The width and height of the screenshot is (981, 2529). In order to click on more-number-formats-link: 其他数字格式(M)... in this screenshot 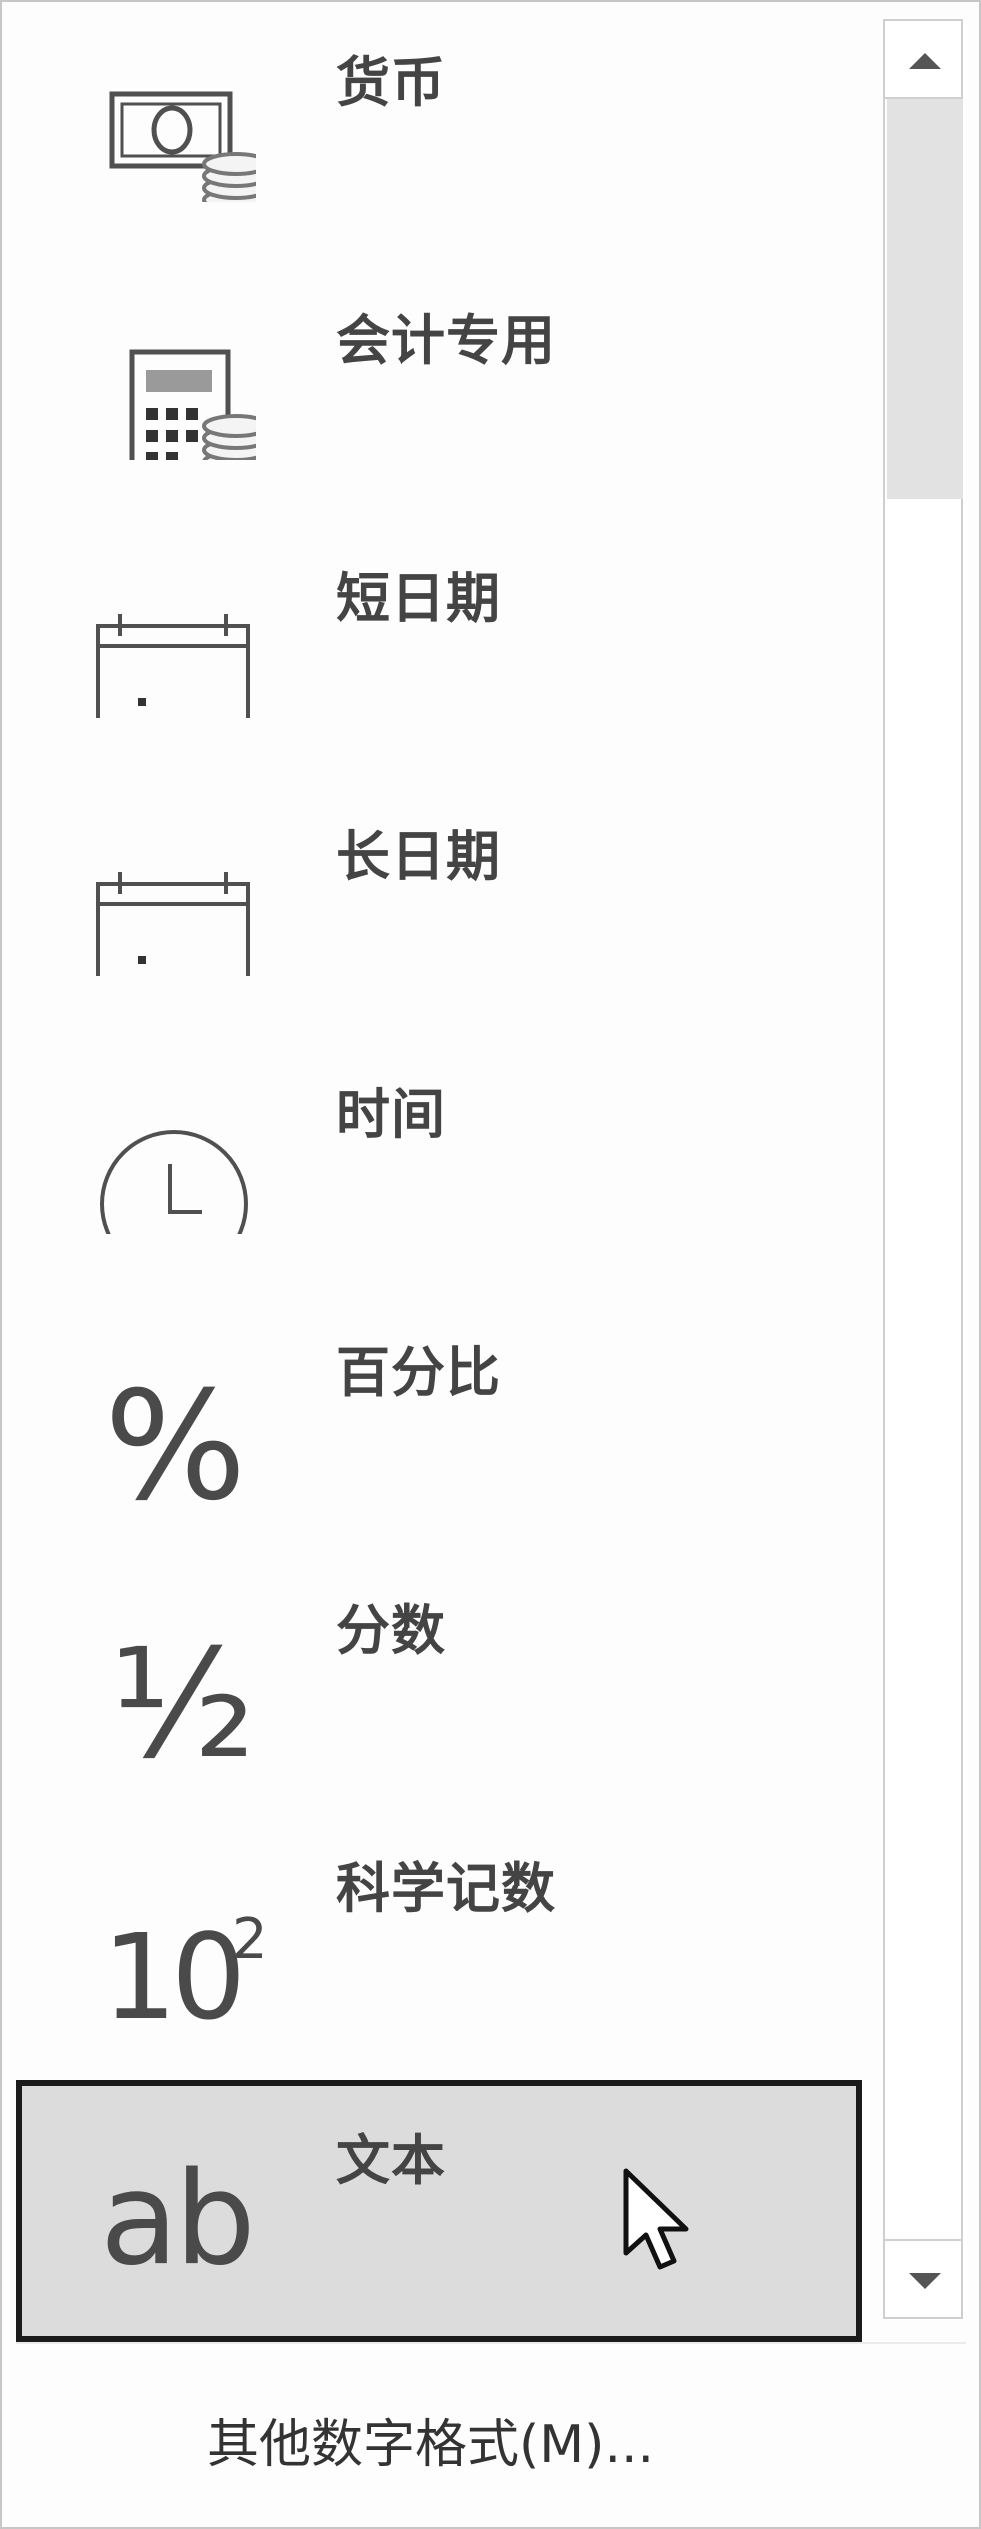, I will do `click(430, 2439)`.